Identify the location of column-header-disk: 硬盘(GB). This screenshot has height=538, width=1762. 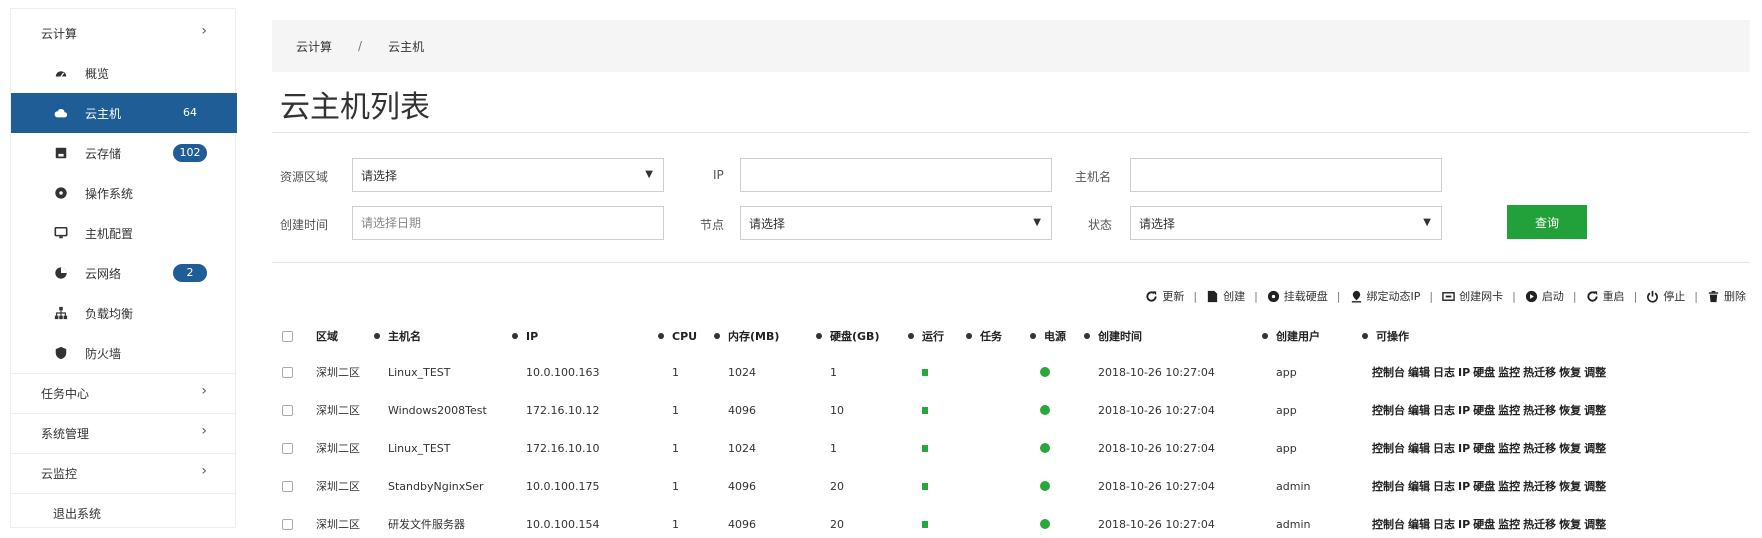
(847, 336).